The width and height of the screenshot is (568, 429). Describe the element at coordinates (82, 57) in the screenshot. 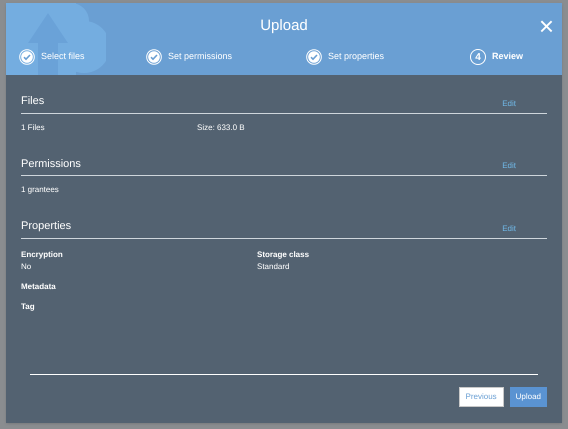

I see `wizard-step: Select files` at that location.